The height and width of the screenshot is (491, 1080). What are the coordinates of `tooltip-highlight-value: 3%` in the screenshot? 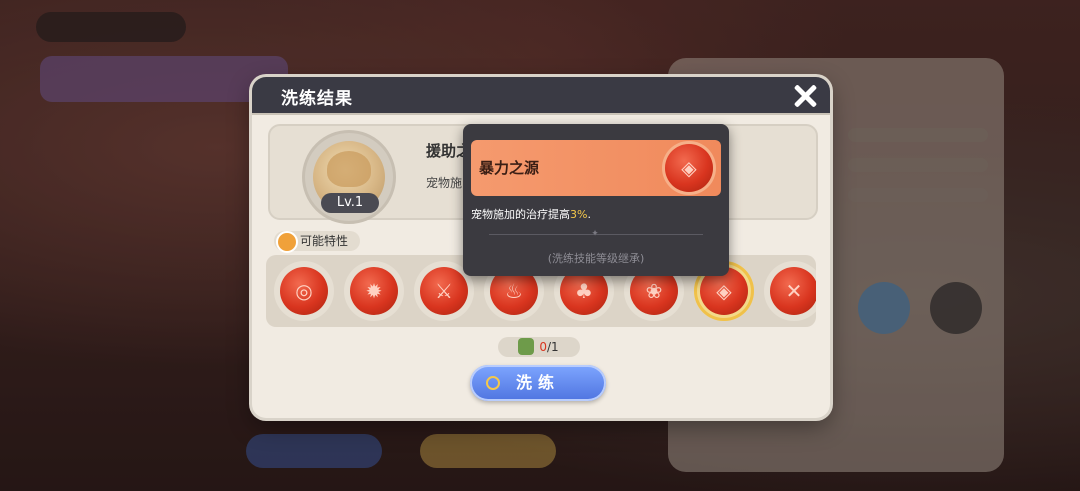 It's located at (579, 214).